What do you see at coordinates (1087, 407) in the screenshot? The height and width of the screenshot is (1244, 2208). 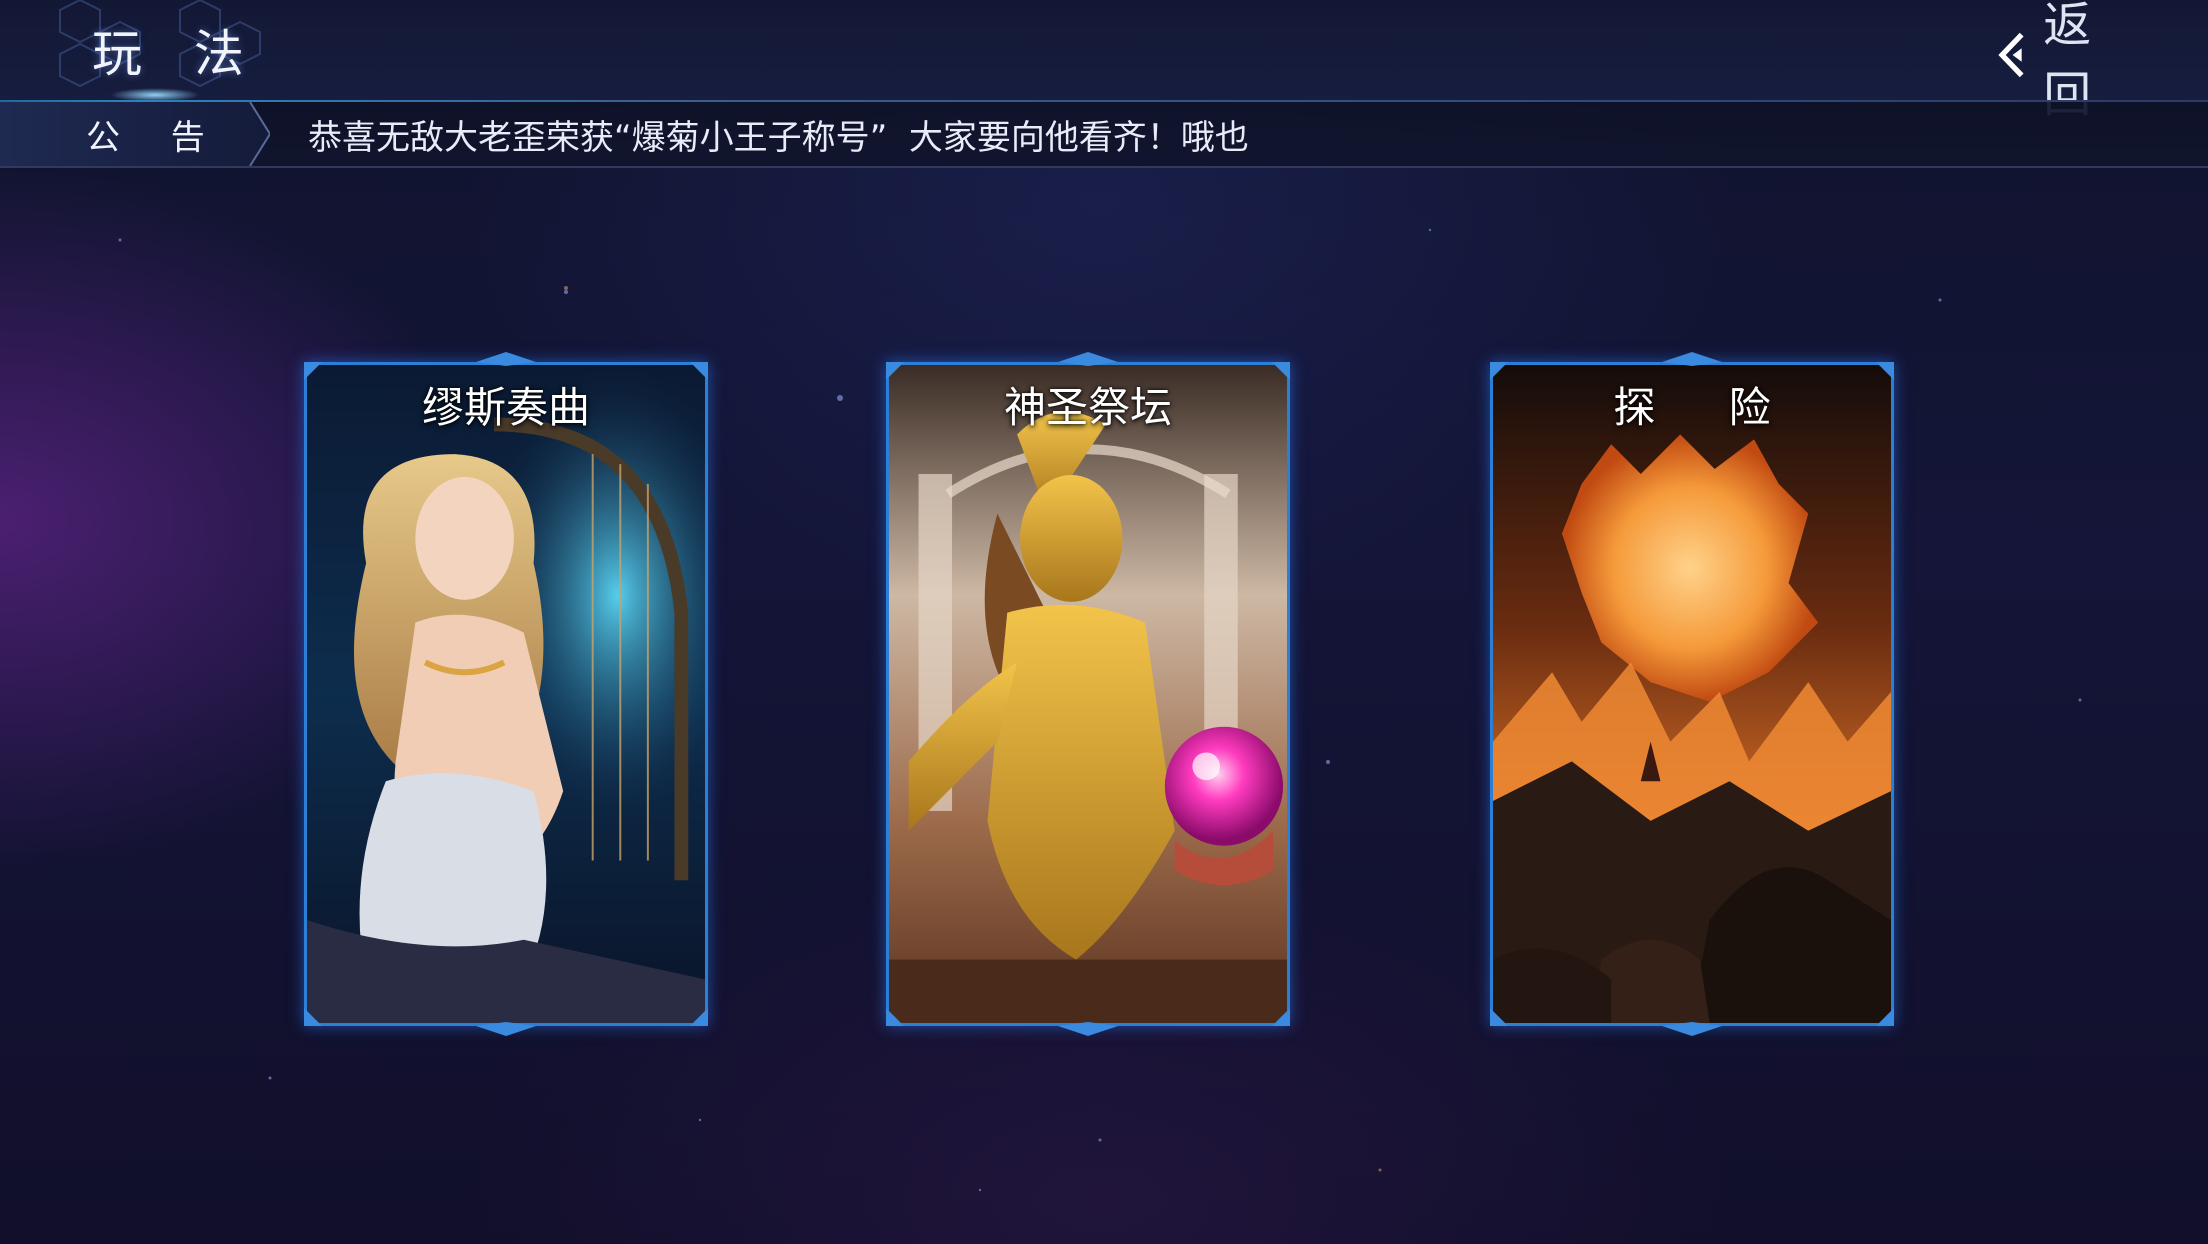 I see `card-title: 神圣祭坛` at bounding box center [1087, 407].